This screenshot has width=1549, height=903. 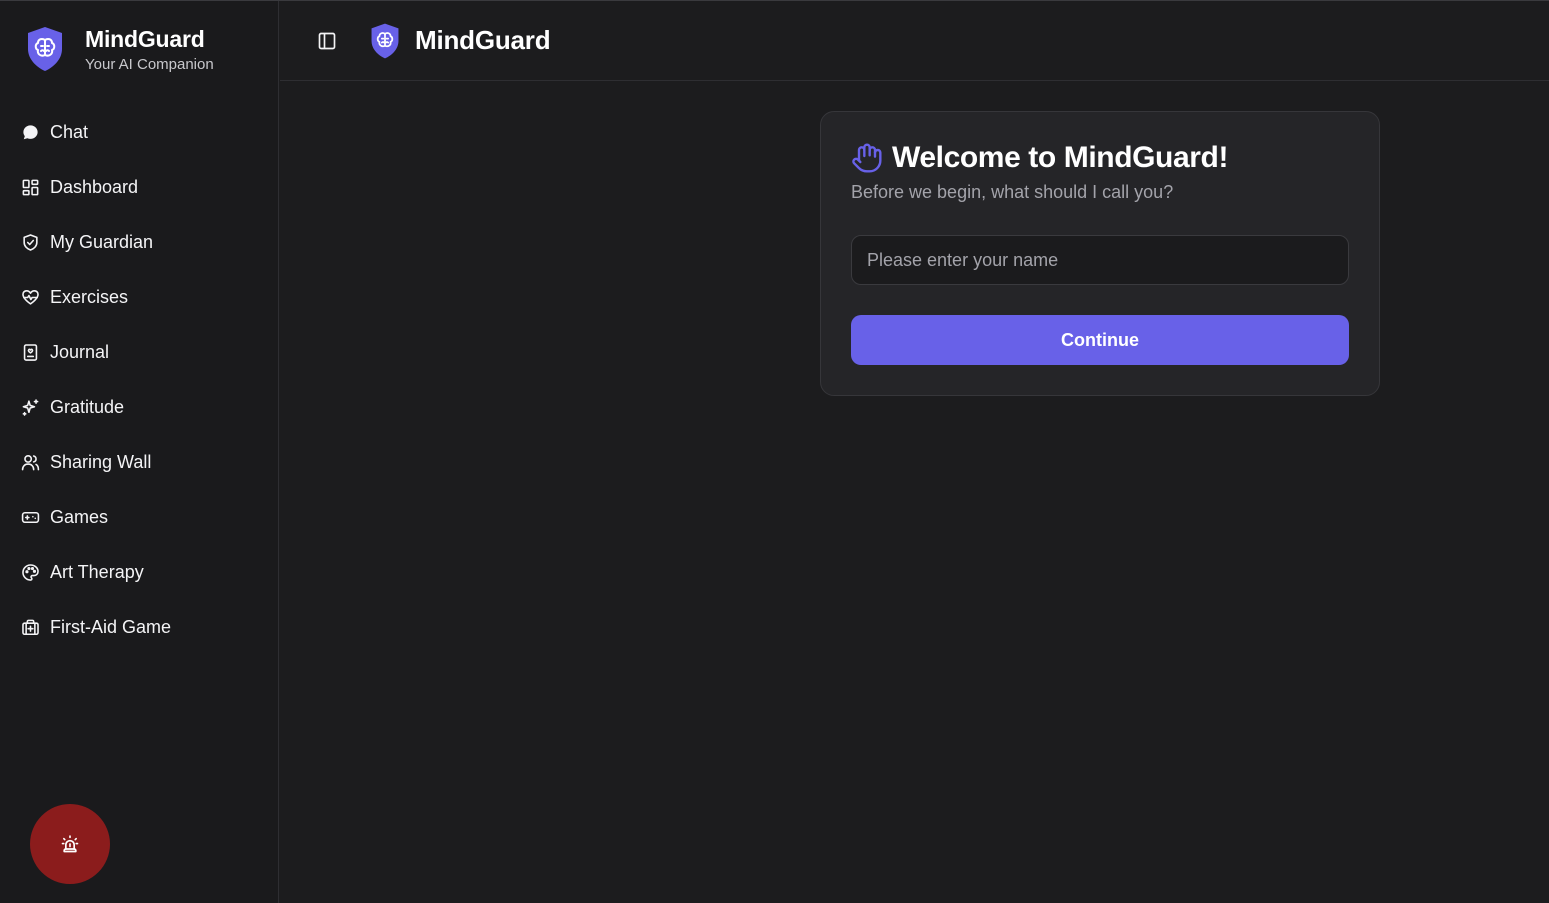 What do you see at coordinates (30, 463) in the screenshot?
I see `users-icon` at bounding box center [30, 463].